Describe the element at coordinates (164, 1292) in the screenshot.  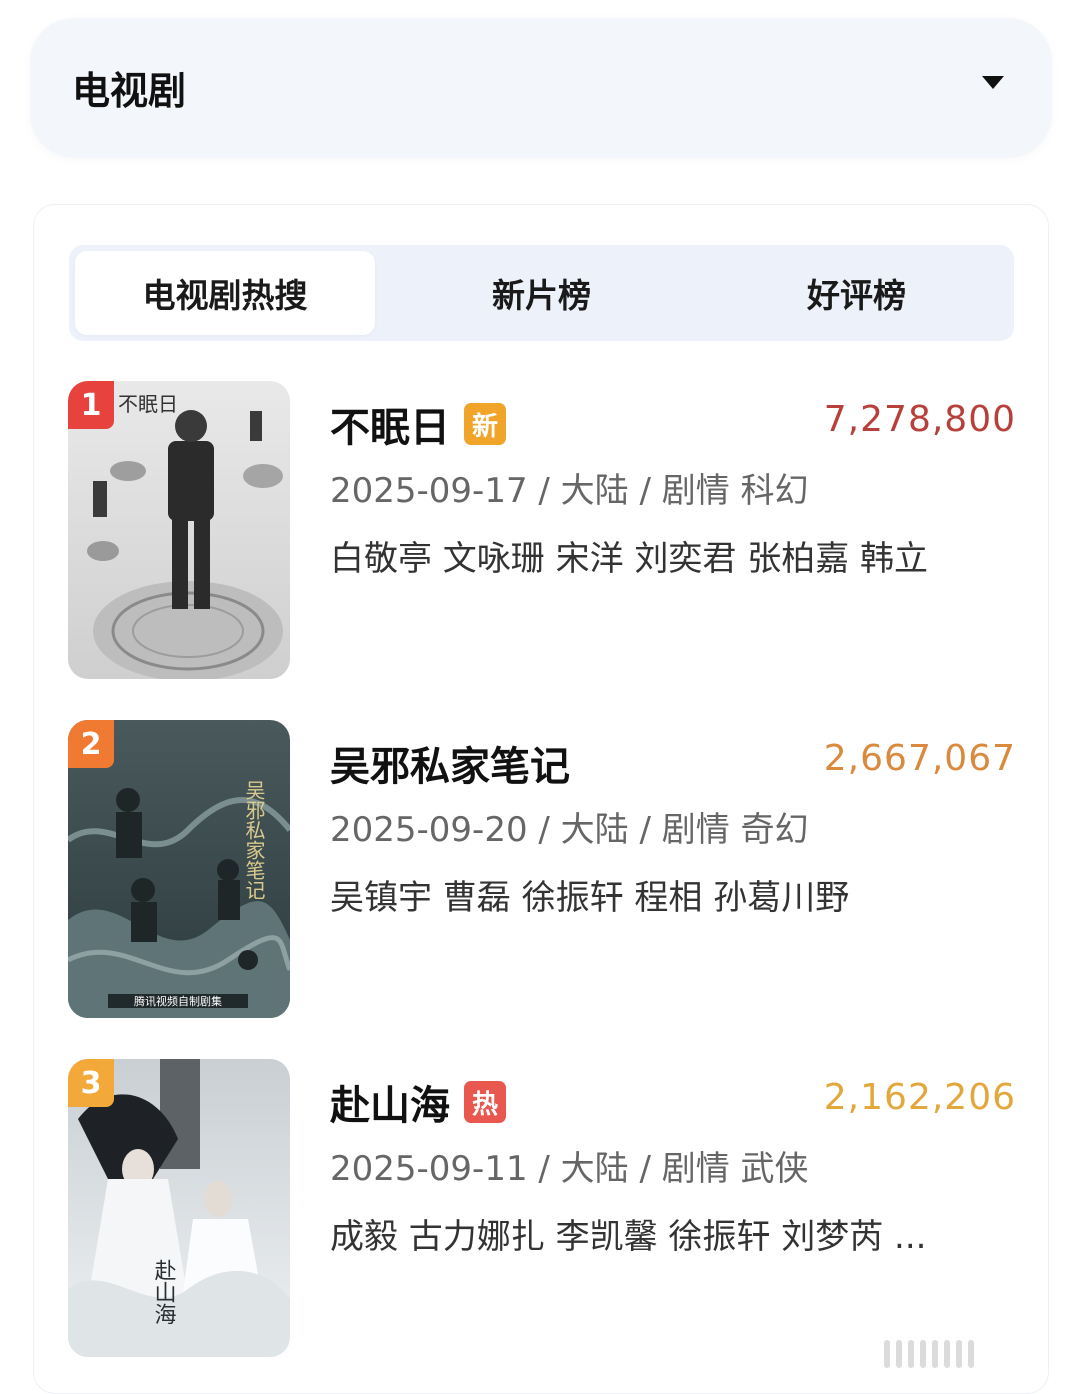
I see `poster-text: 赴山海` at that location.